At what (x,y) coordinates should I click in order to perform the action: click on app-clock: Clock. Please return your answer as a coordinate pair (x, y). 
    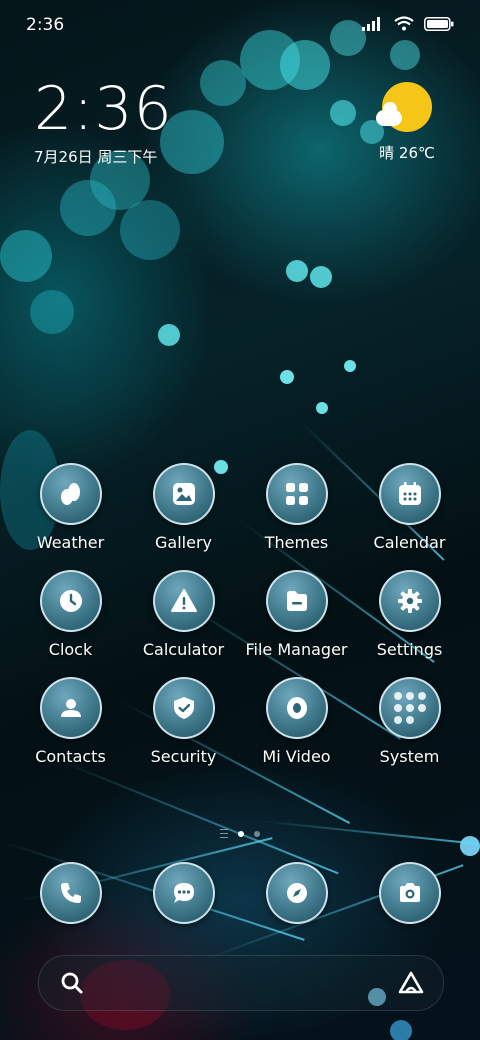
    Looking at the image, I should click on (70, 614).